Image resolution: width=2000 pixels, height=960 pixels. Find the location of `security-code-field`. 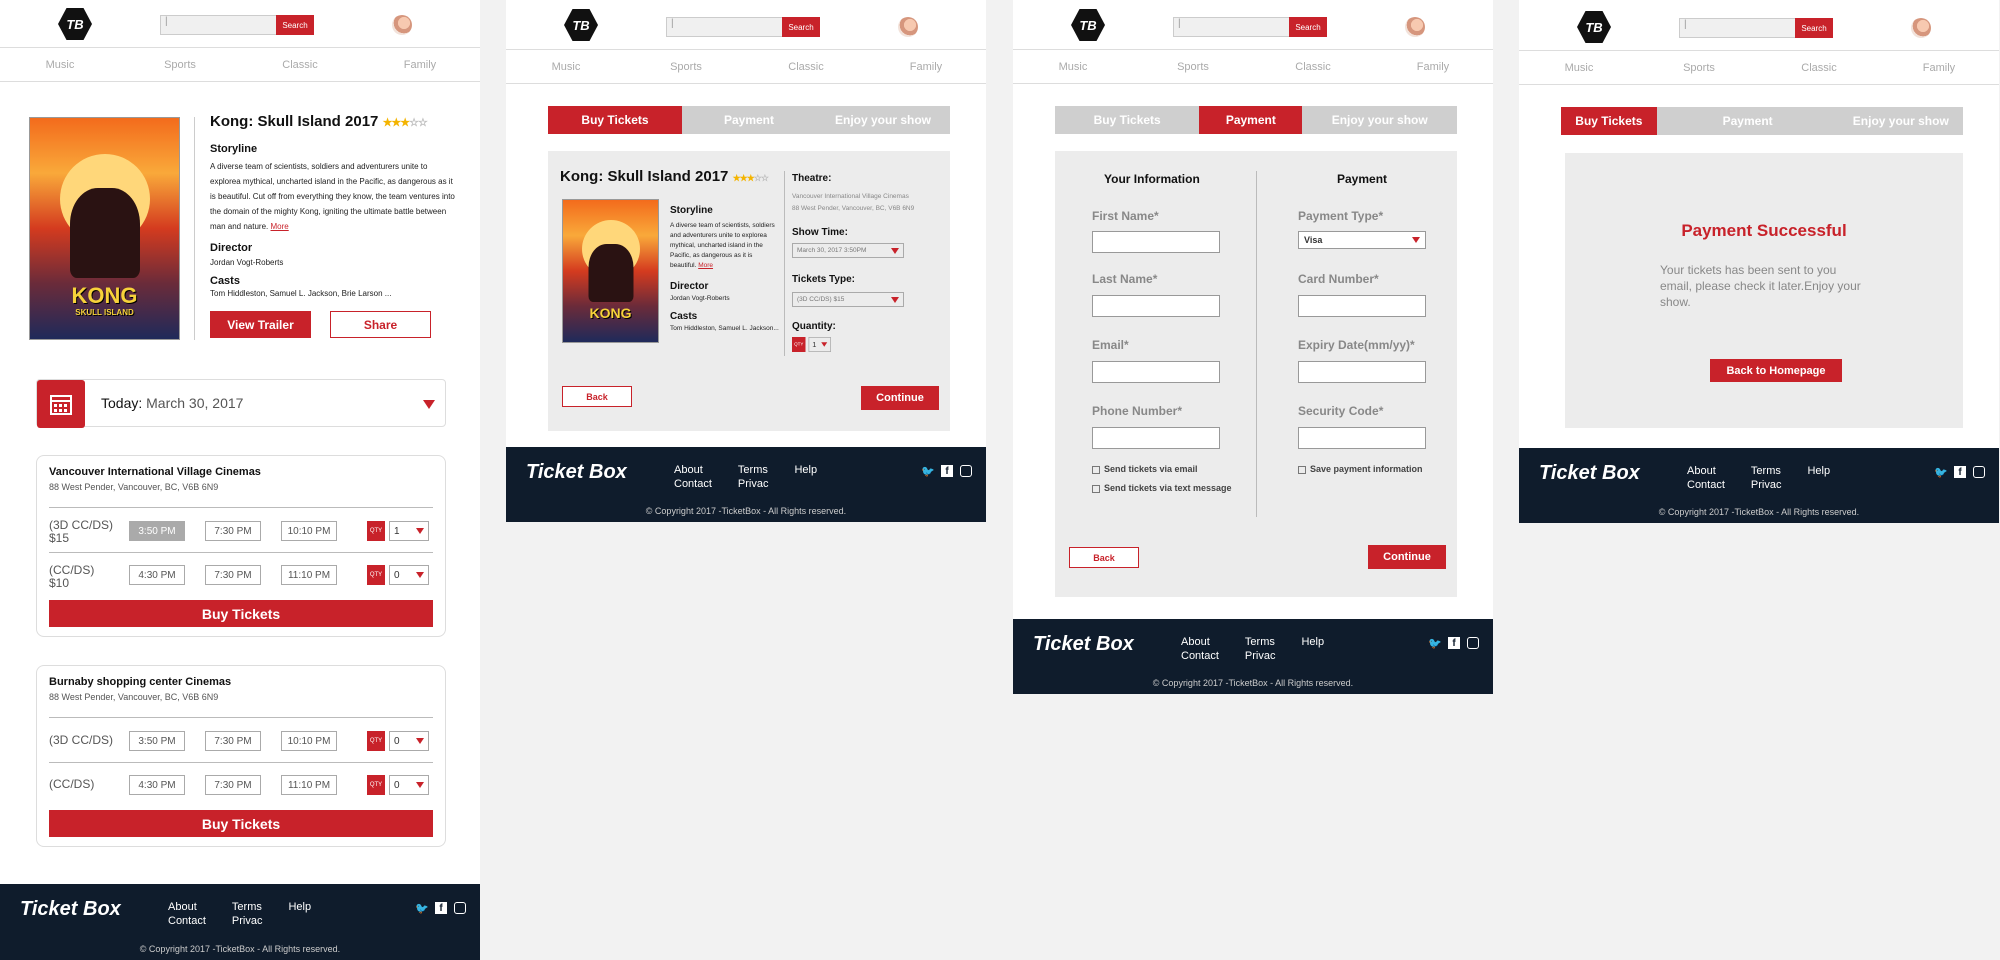

security-code-field is located at coordinates (1362, 438).